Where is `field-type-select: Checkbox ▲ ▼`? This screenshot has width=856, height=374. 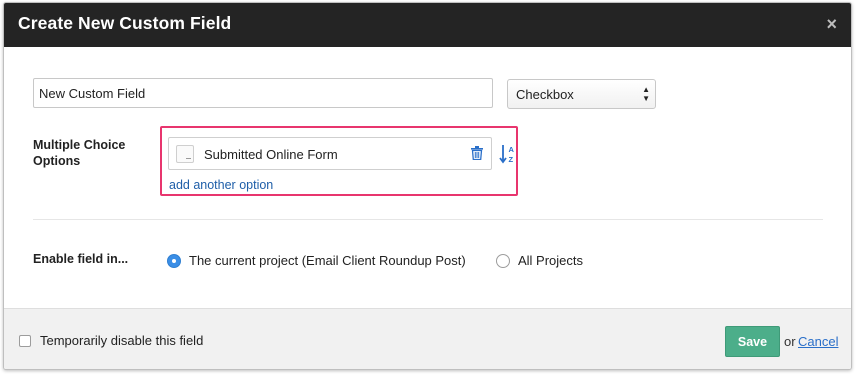 field-type-select: Checkbox ▲ ▼ is located at coordinates (581, 94).